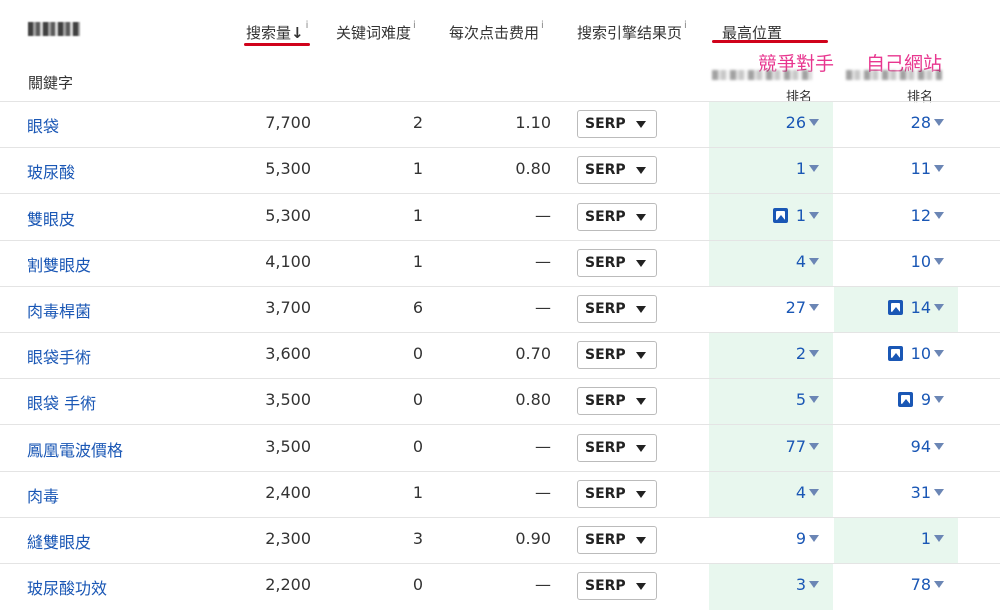  What do you see at coordinates (927, 584) in the screenshot?
I see `own-rank: 78` at bounding box center [927, 584].